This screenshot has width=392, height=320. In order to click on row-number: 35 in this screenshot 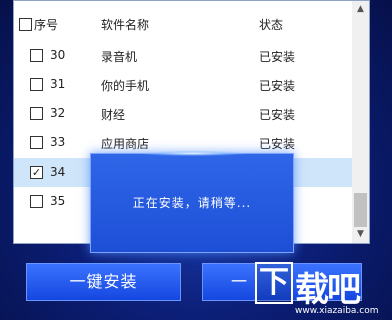, I will do `click(58, 201)`.